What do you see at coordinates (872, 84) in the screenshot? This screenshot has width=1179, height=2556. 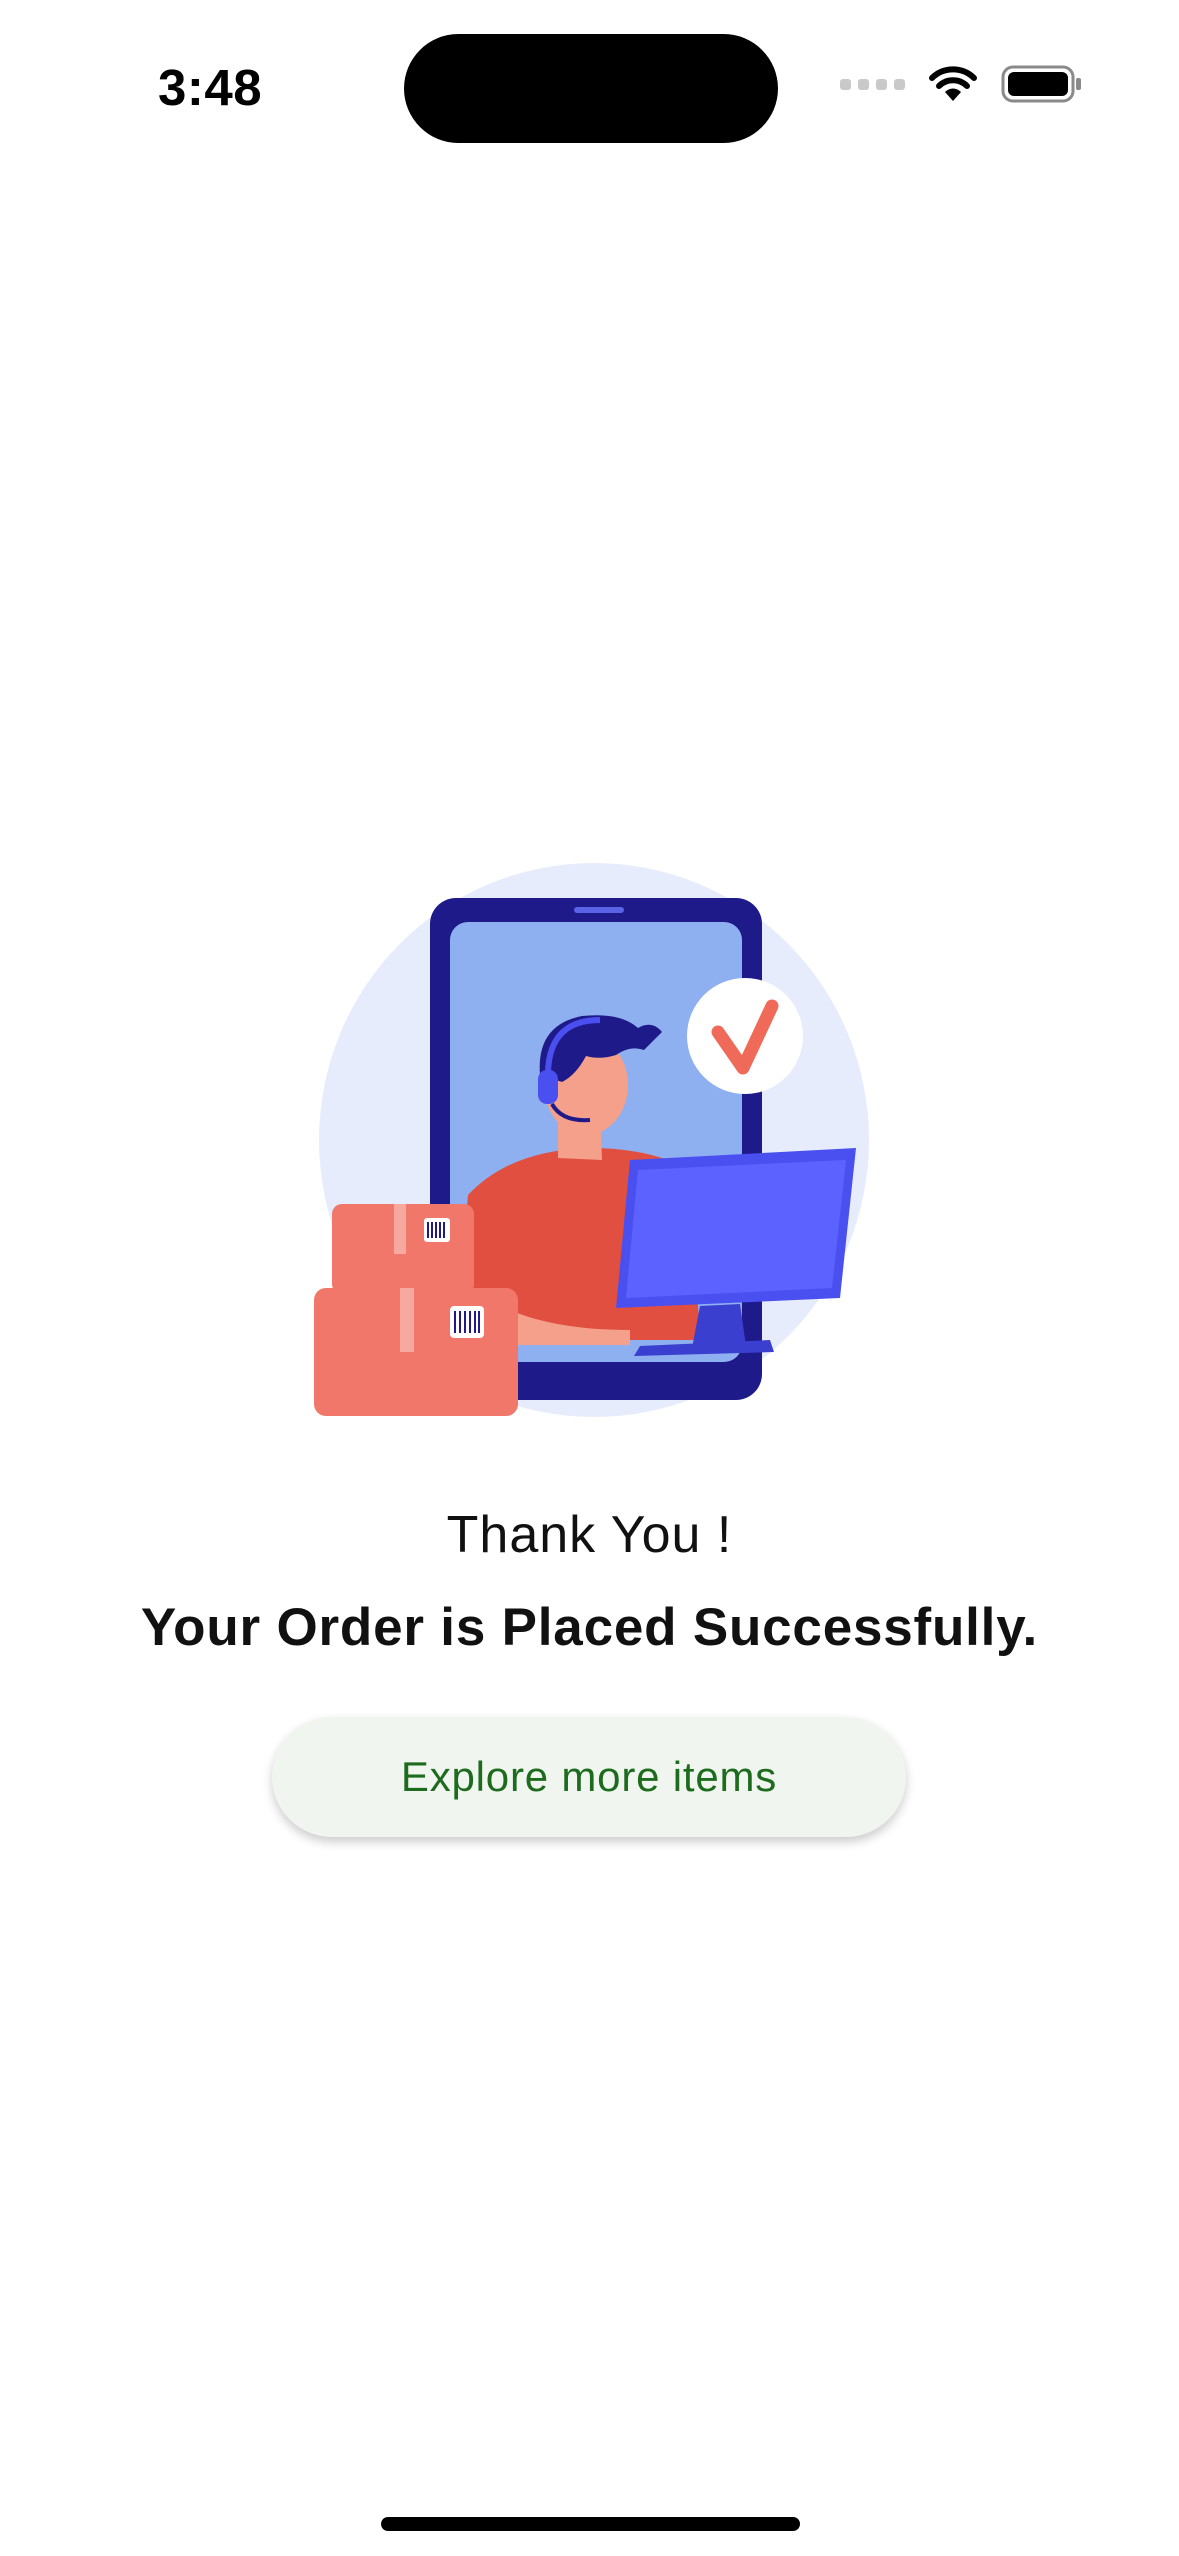 I see `signal-dots-icon` at bounding box center [872, 84].